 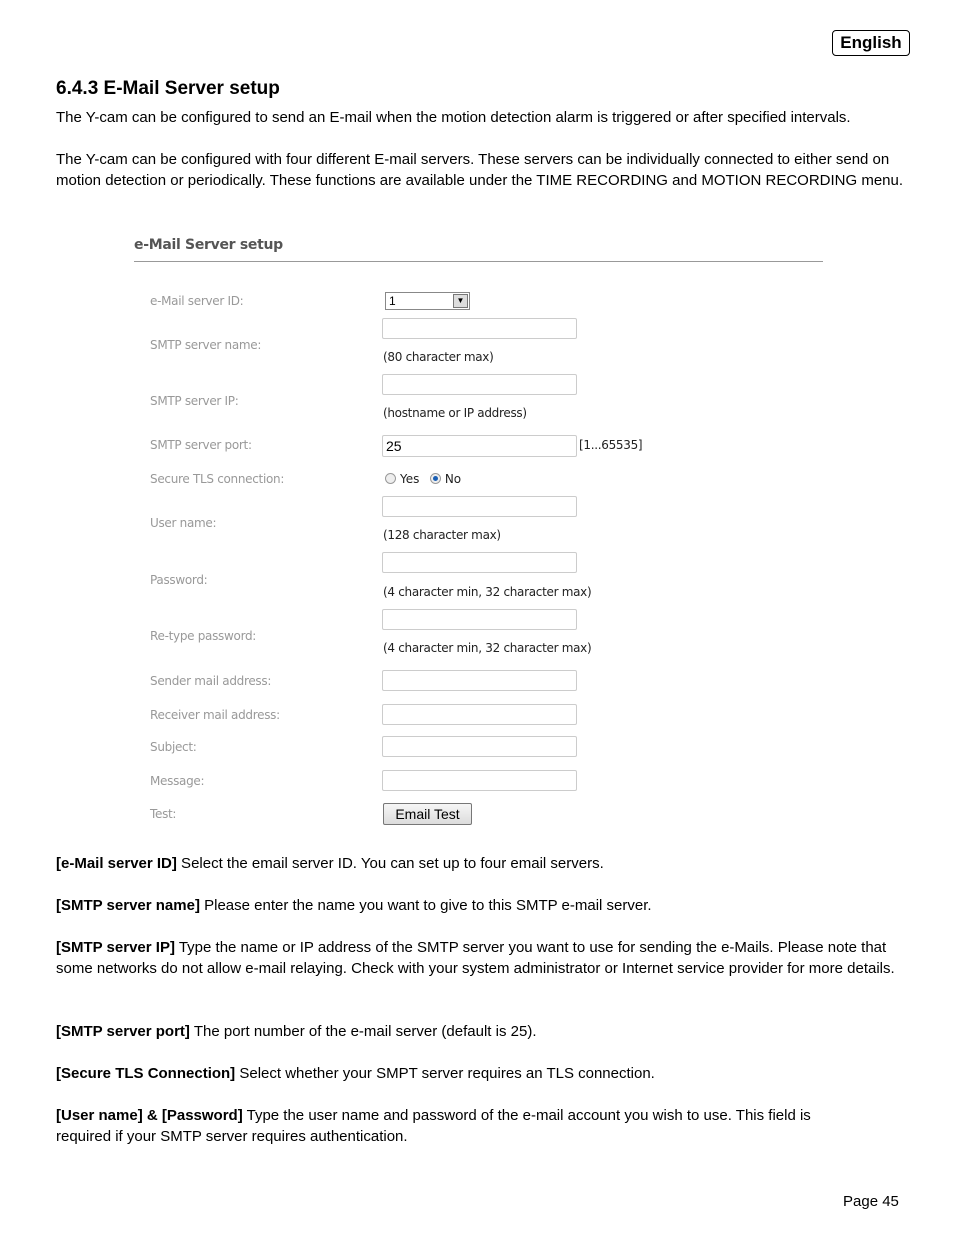 What do you see at coordinates (487, 648) in the screenshot?
I see `retype-password-hint: (4 character min, 32 character max)` at bounding box center [487, 648].